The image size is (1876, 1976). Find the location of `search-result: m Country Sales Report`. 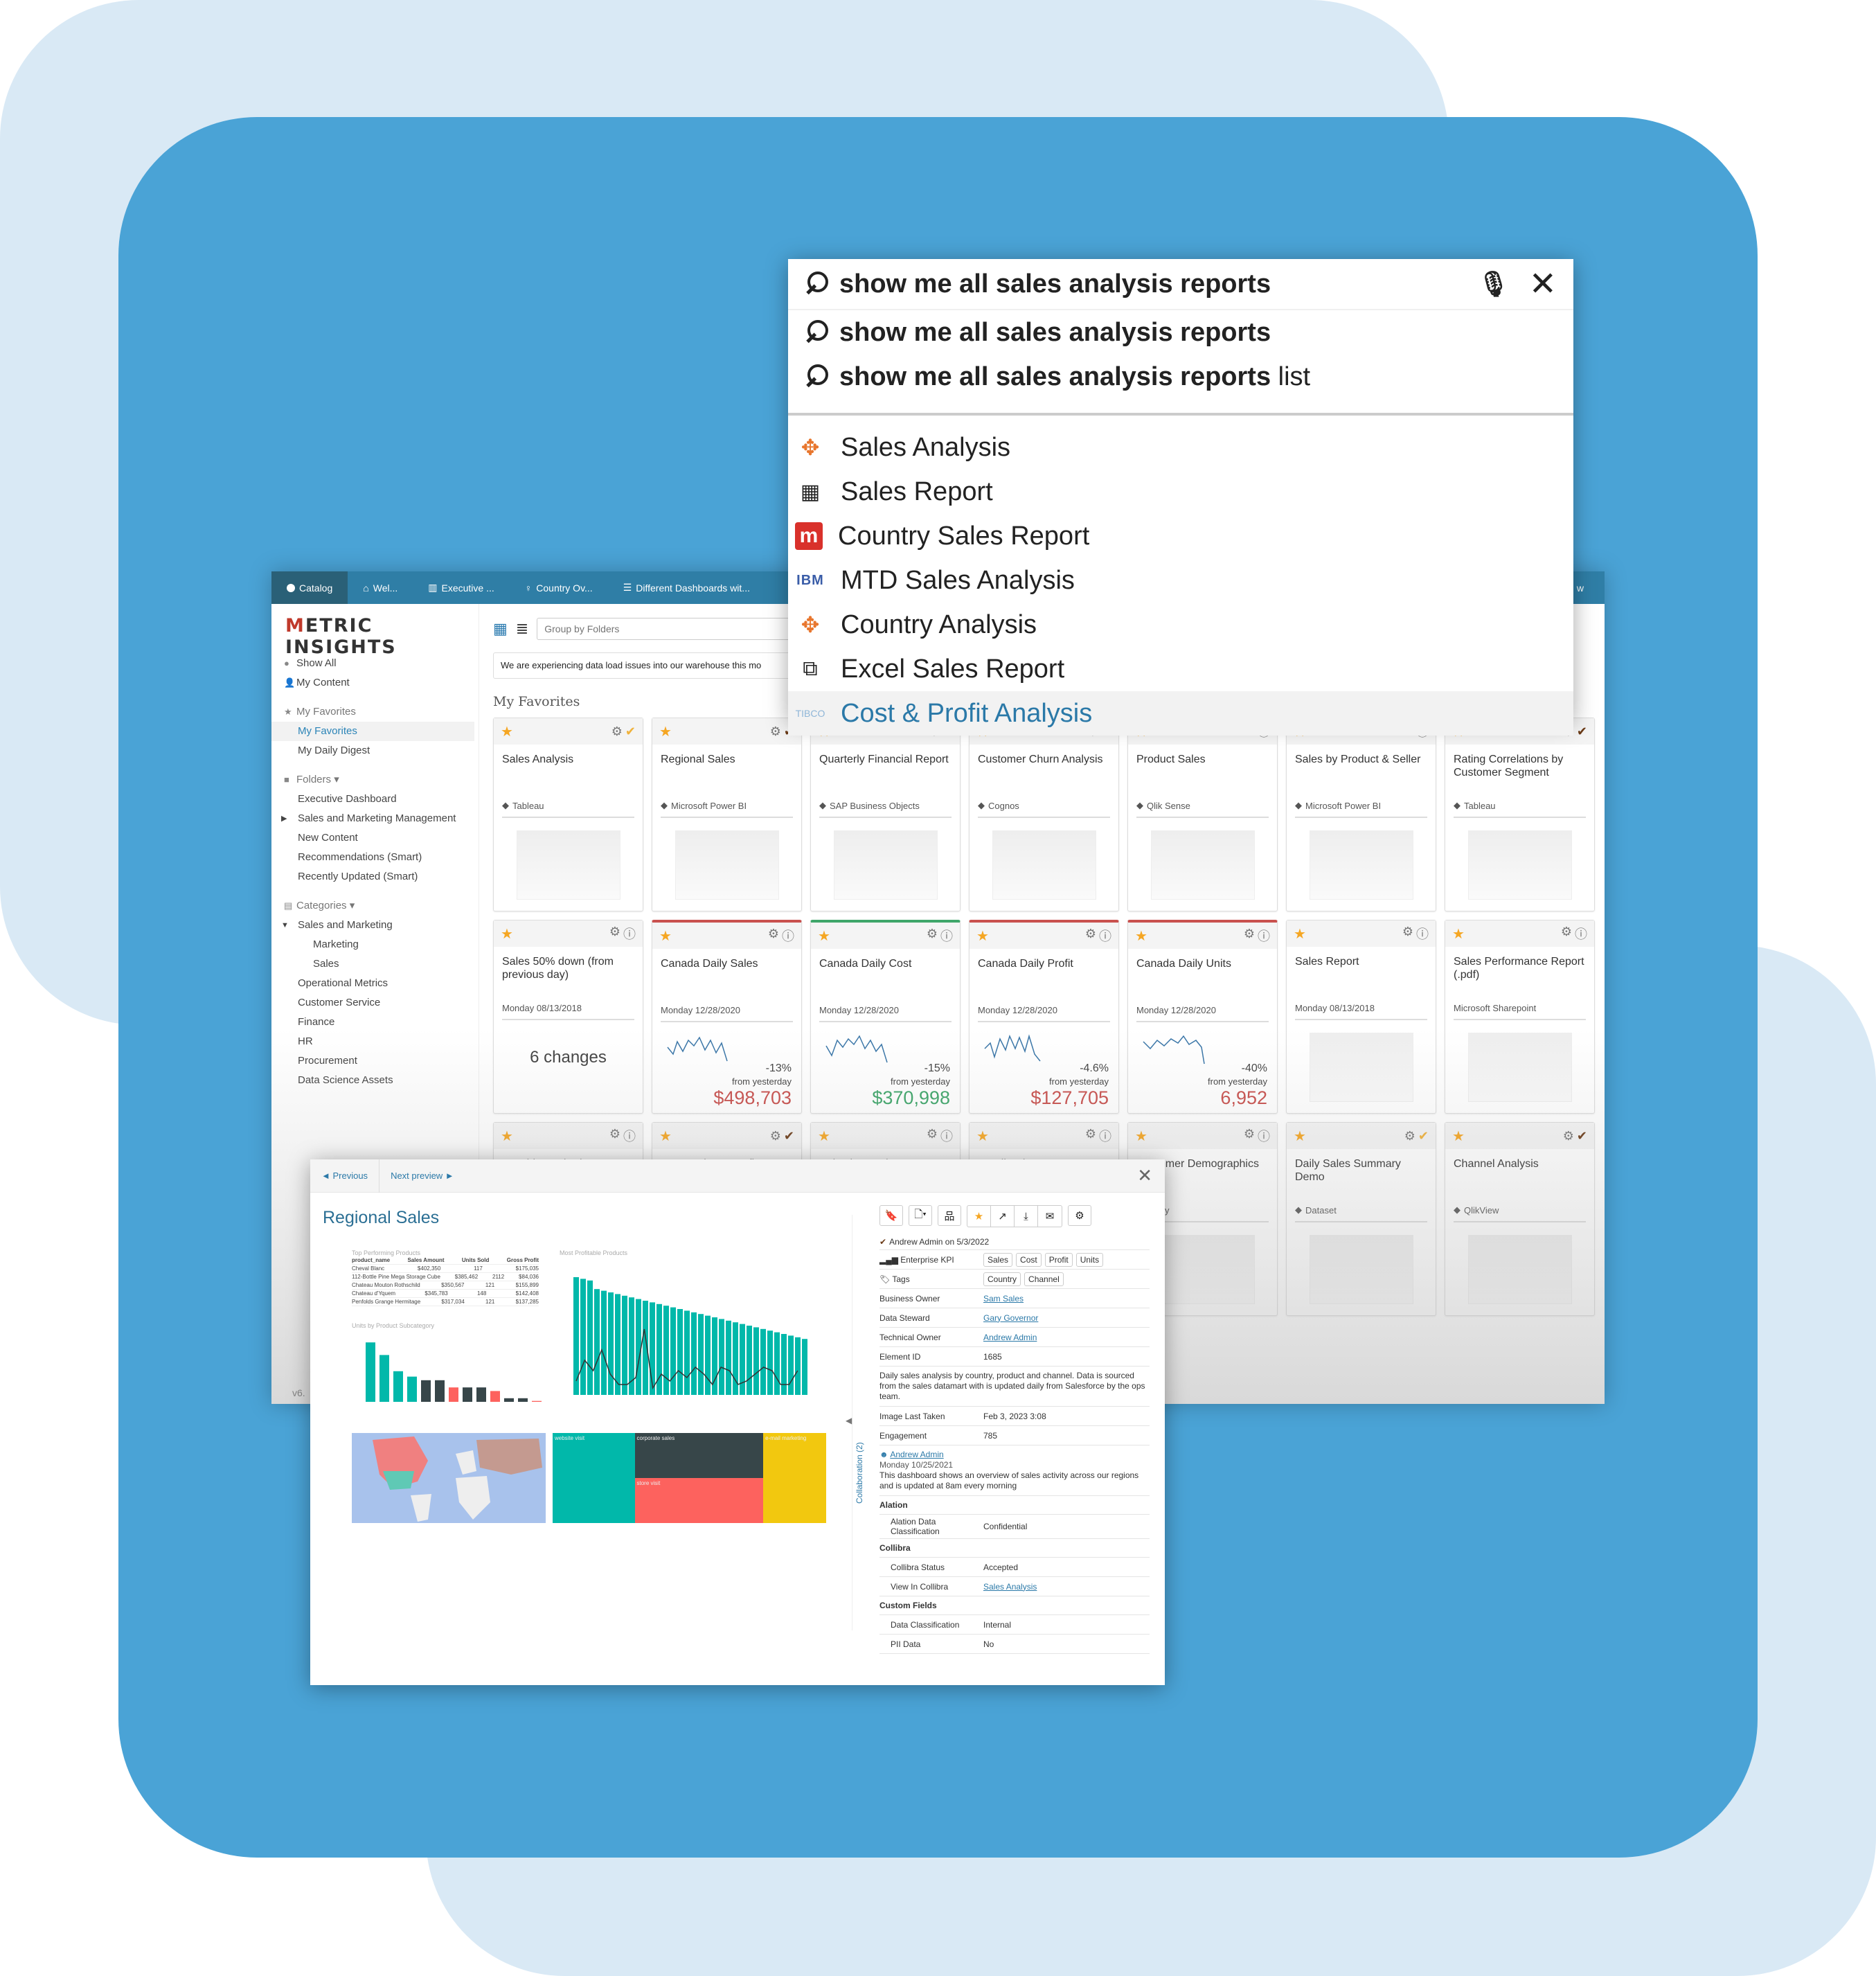

search-result: m Country Sales Report is located at coordinates (1180, 536).